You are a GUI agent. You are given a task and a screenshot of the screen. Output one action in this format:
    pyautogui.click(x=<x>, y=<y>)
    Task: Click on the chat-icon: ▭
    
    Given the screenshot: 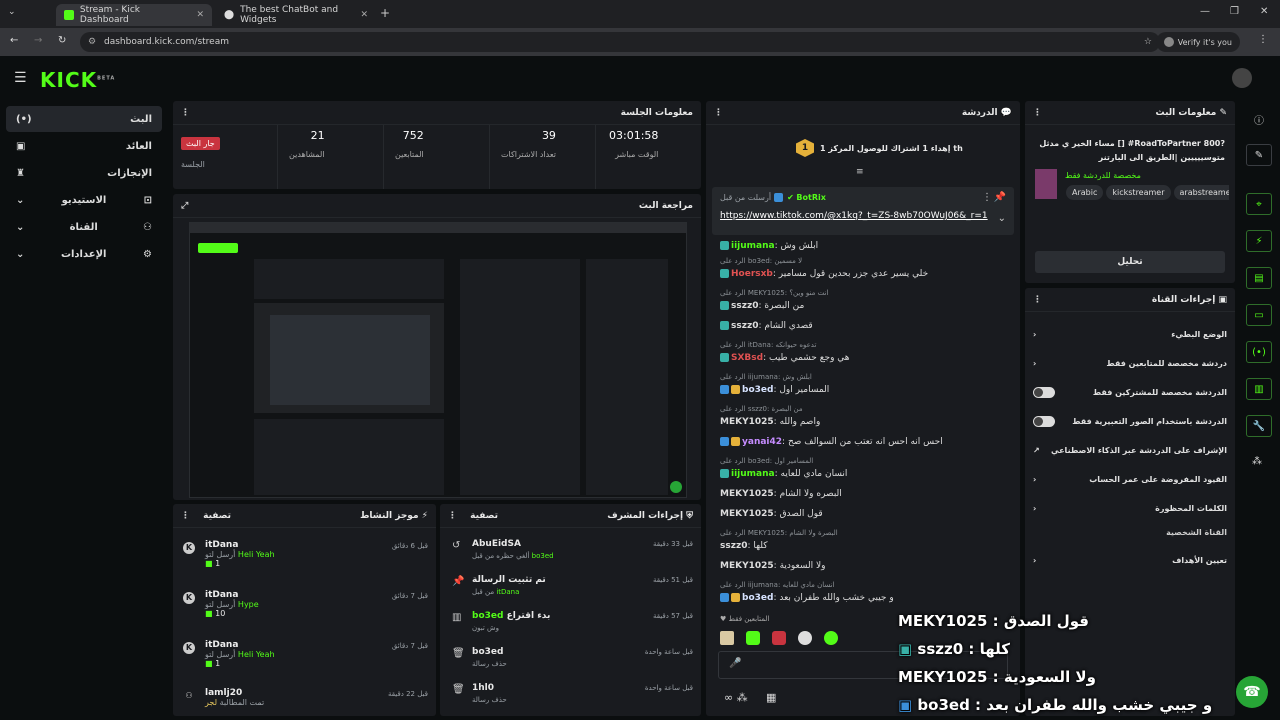 What is the action you would take?
    pyautogui.click(x=1259, y=315)
    